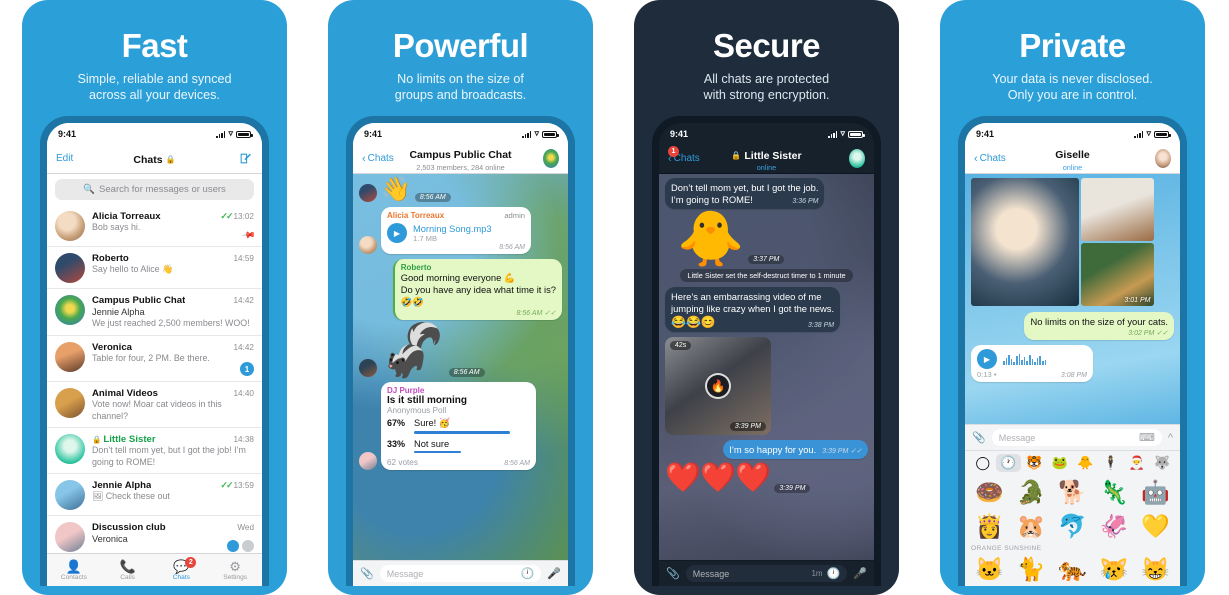  I want to click on sticker-tab-duck: 🐥, so click(1086, 463).